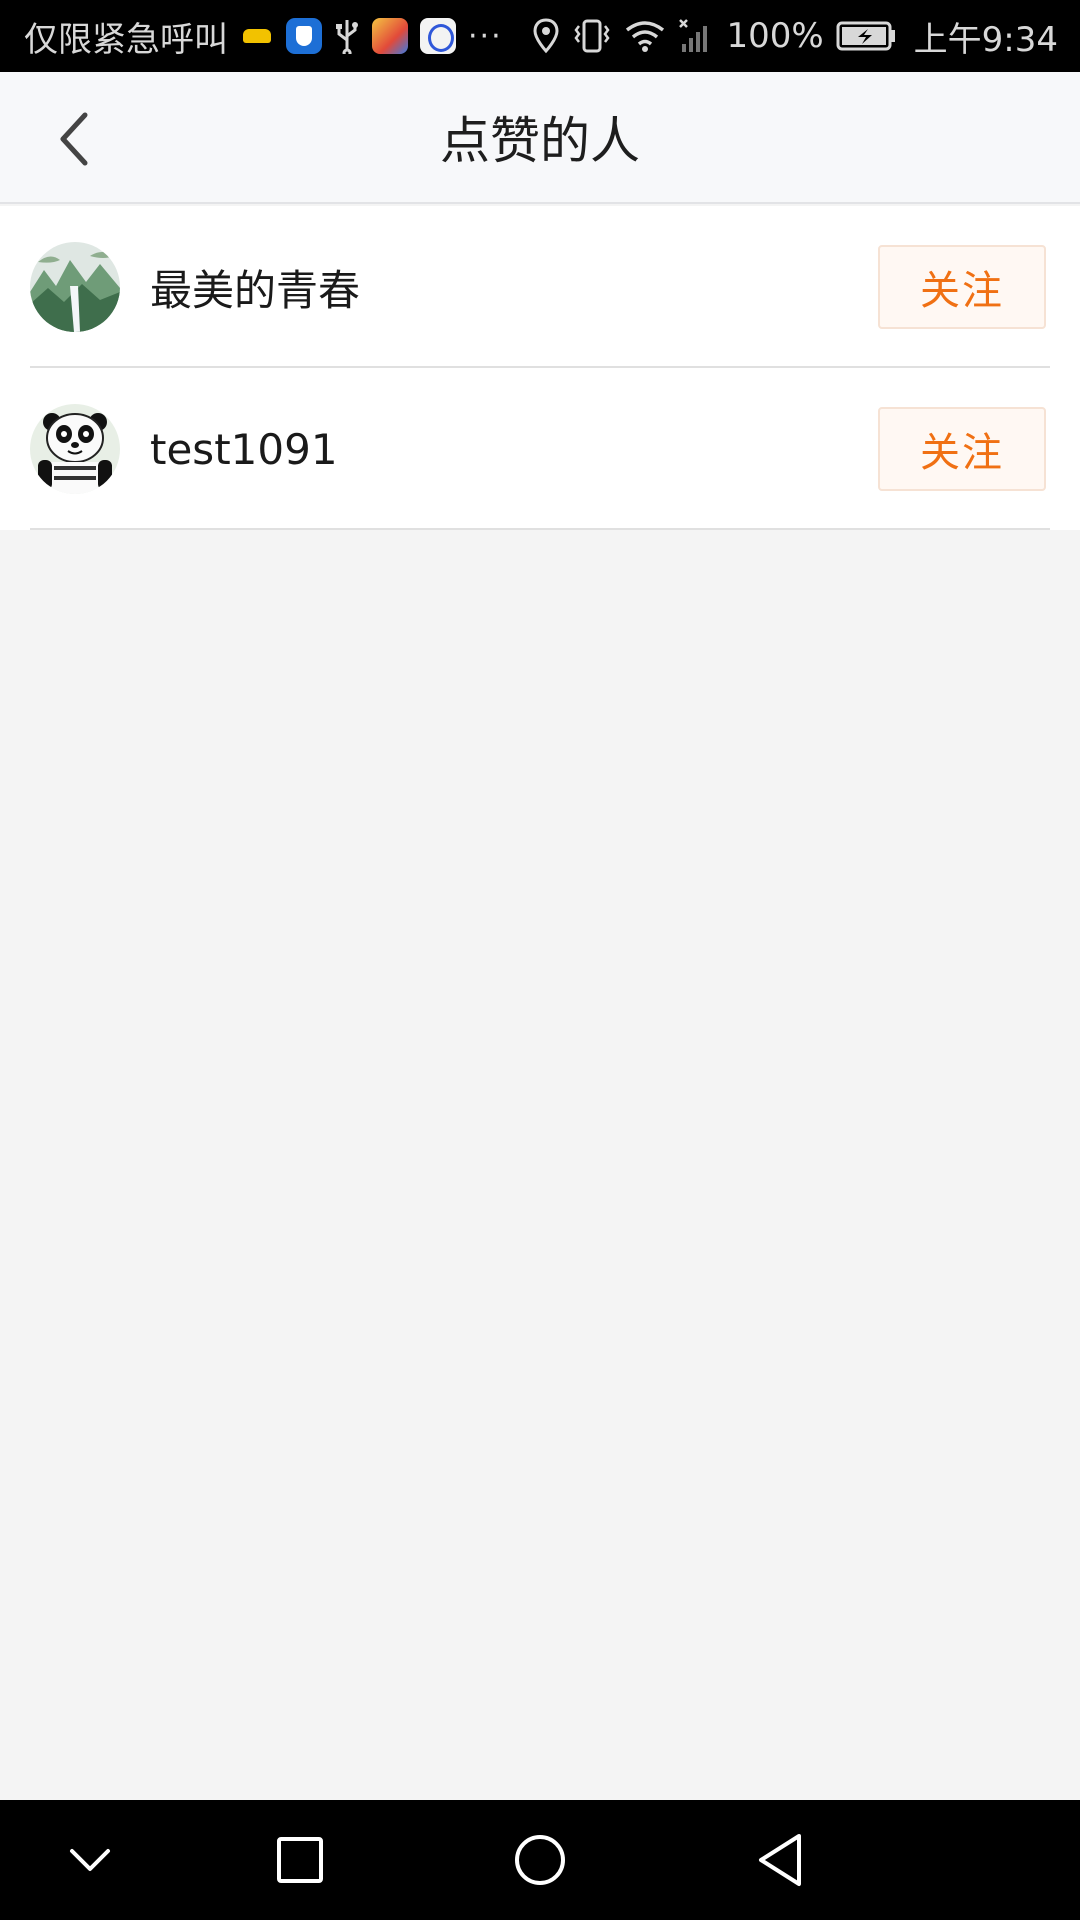 The width and height of the screenshot is (1080, 1920). What do you see at coordinates (347, 36) in the screenshot?
I see `usb-icon` at bounding box center [347, 36].